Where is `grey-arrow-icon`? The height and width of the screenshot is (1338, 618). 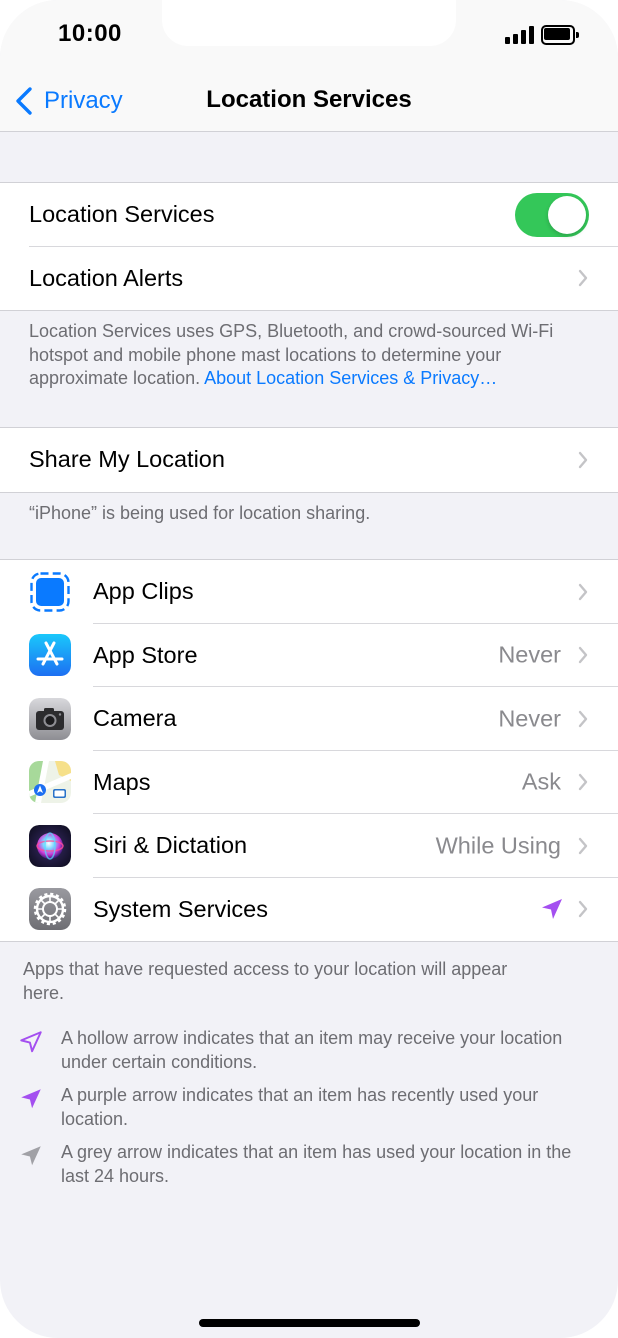
grey-arrow-icon is located at coordinates (31, 1156).